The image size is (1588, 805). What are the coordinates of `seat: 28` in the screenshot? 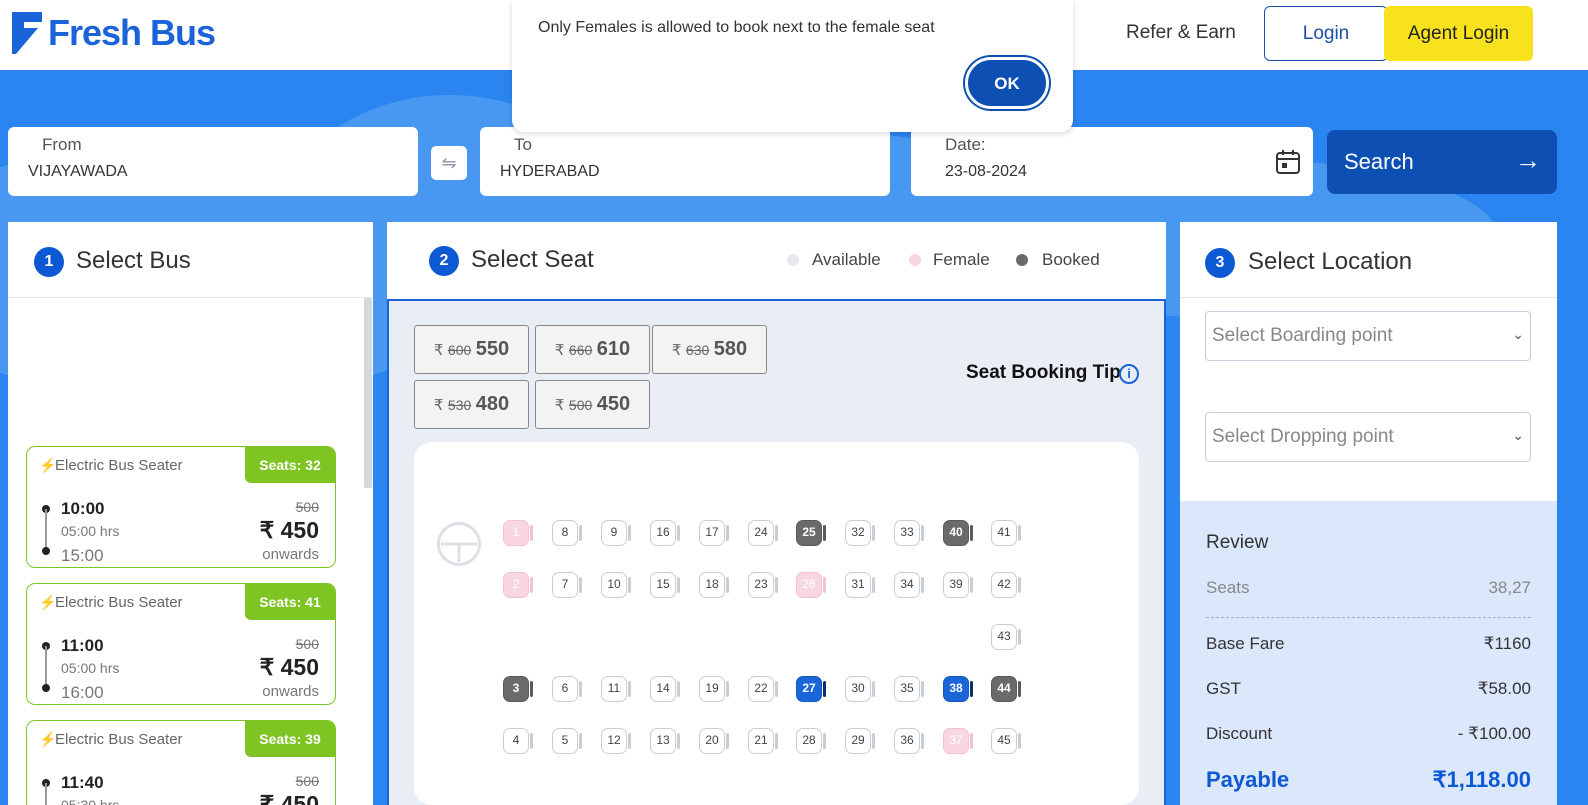 It's located at (811, 741).